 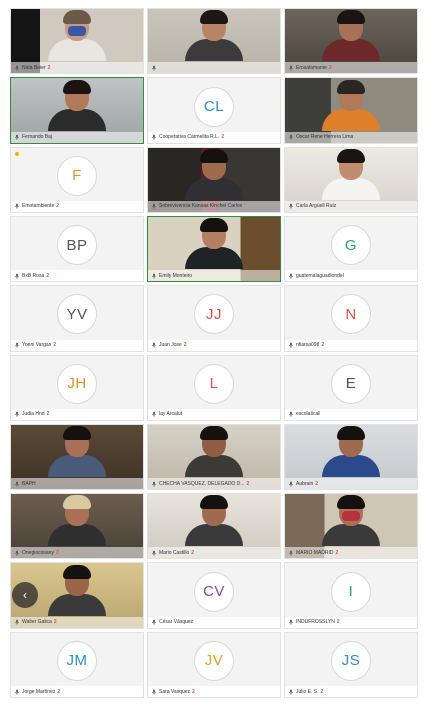 I want to click on participant-tile: JS Julio E. S. 2, so click(x=351, y=664).